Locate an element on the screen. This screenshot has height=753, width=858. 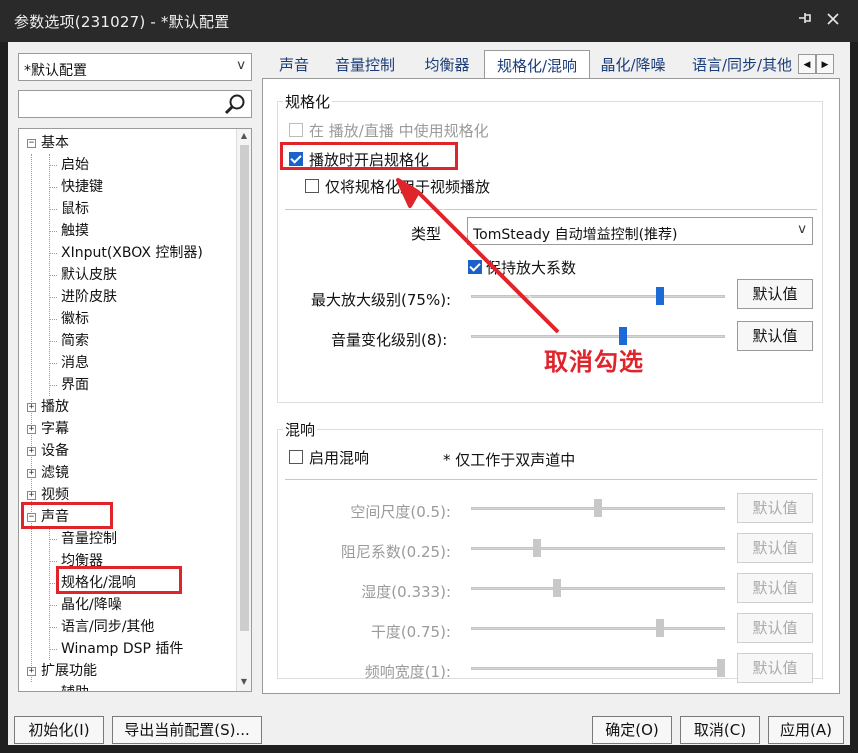
tab-scroll-right-icon: ▶ is located at coordinates (825, 64).